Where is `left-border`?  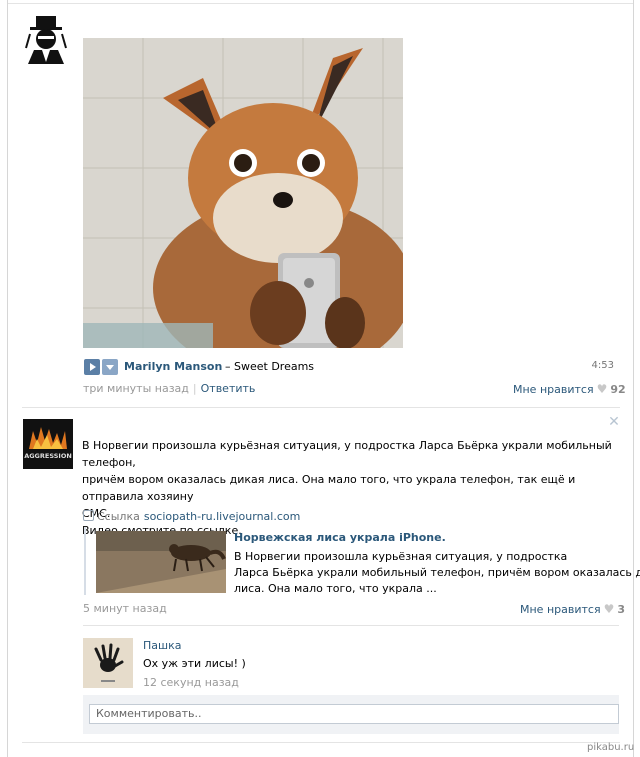 left-border is located at coordinates (7, 378).